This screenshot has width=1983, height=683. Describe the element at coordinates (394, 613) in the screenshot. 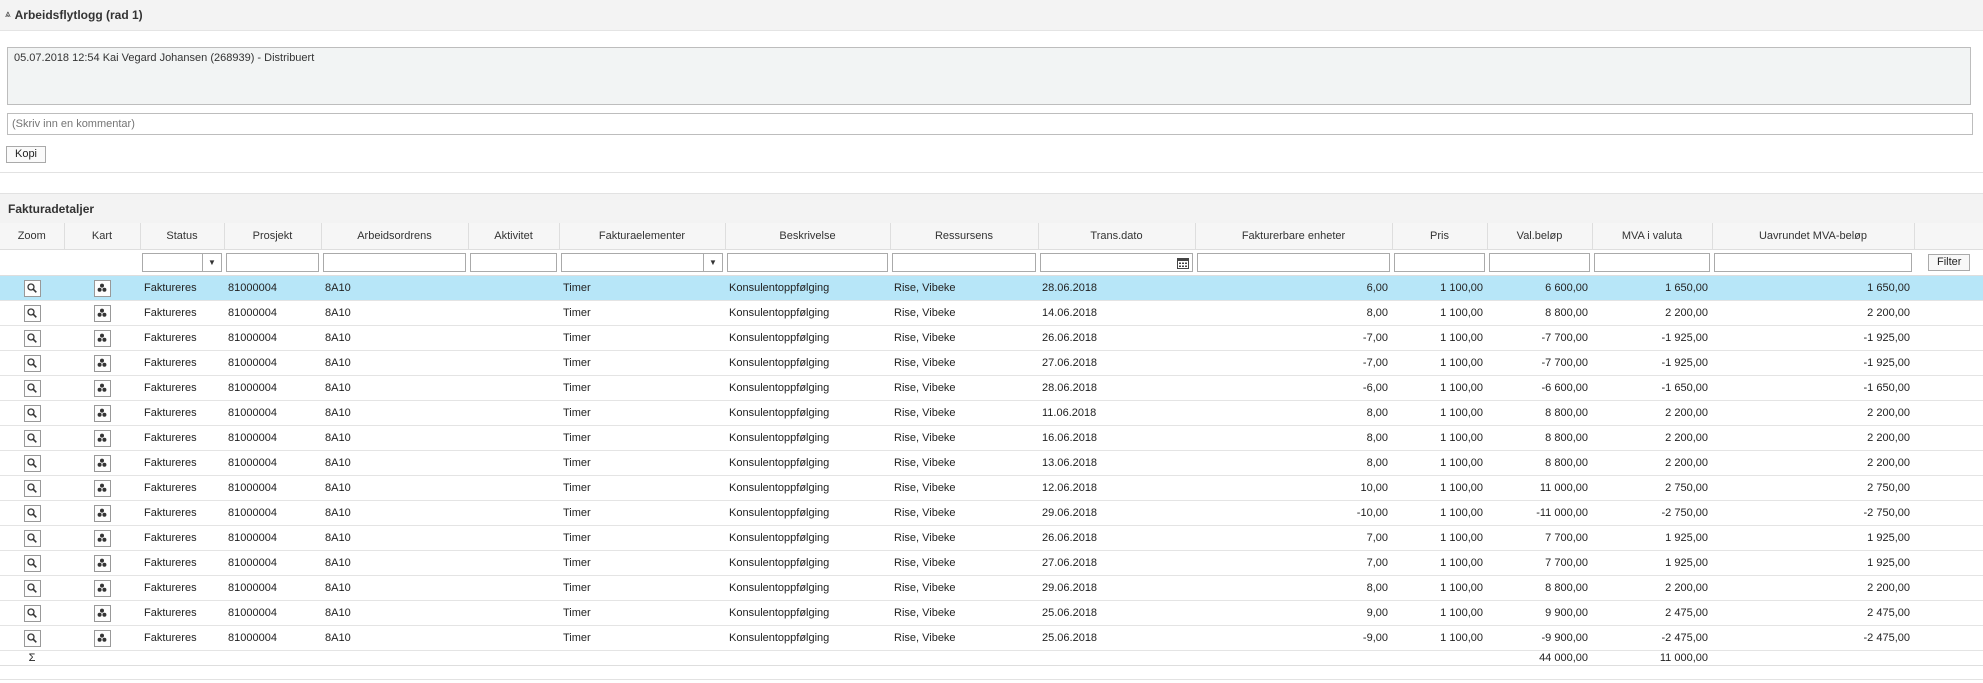

I see `arbeidsordre-cell: 8A10` at that location.